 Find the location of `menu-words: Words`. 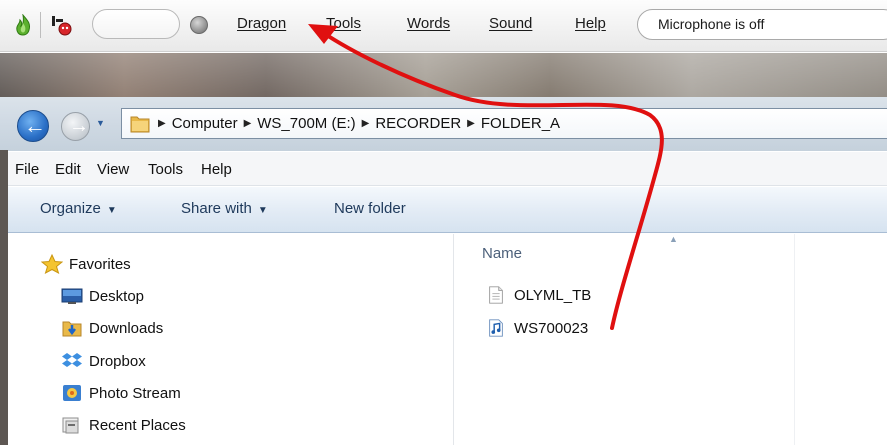

menu-words: Words is located at coordinates (428, 23).